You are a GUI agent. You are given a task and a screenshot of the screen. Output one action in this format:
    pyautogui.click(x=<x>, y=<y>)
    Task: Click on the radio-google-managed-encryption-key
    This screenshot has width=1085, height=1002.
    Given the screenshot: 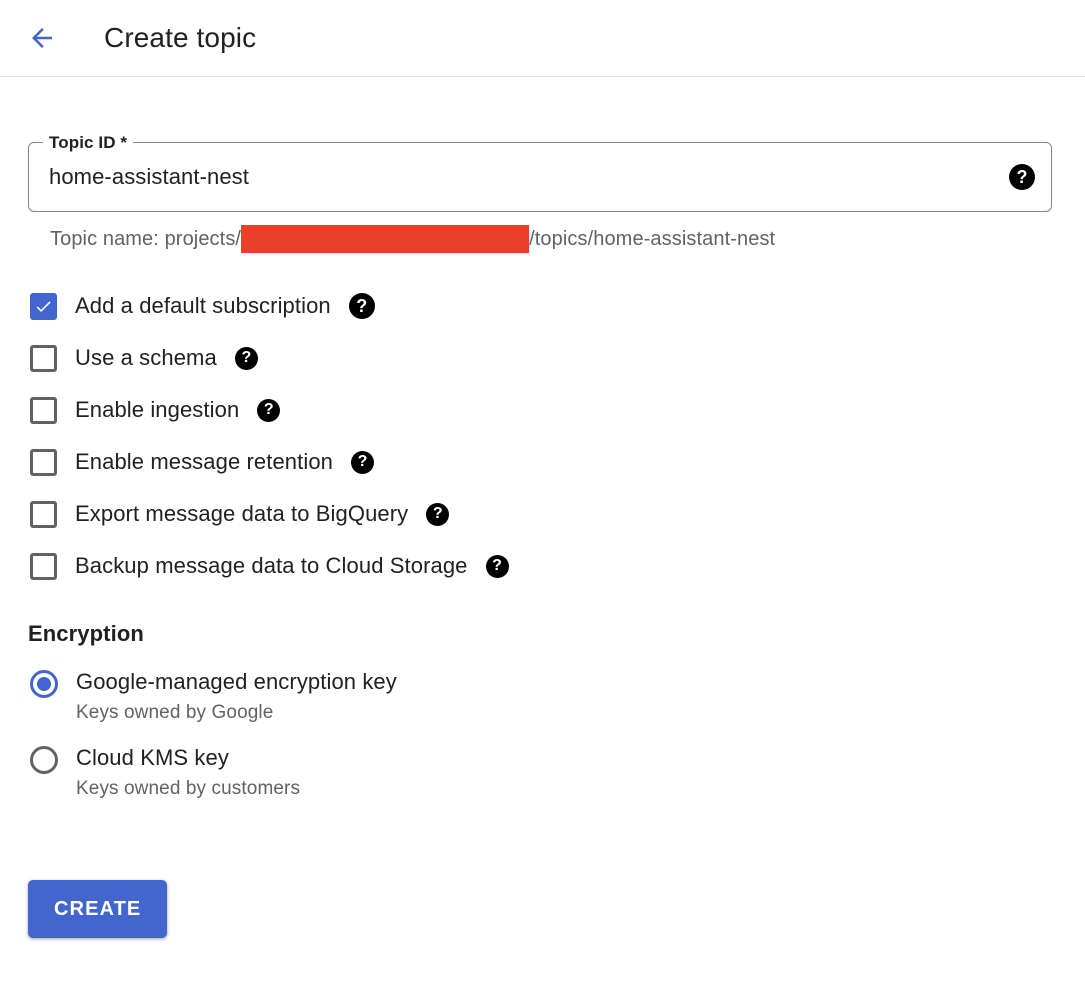 What is the action you would take?
    pyautogui.click(x=44, y=684)
    